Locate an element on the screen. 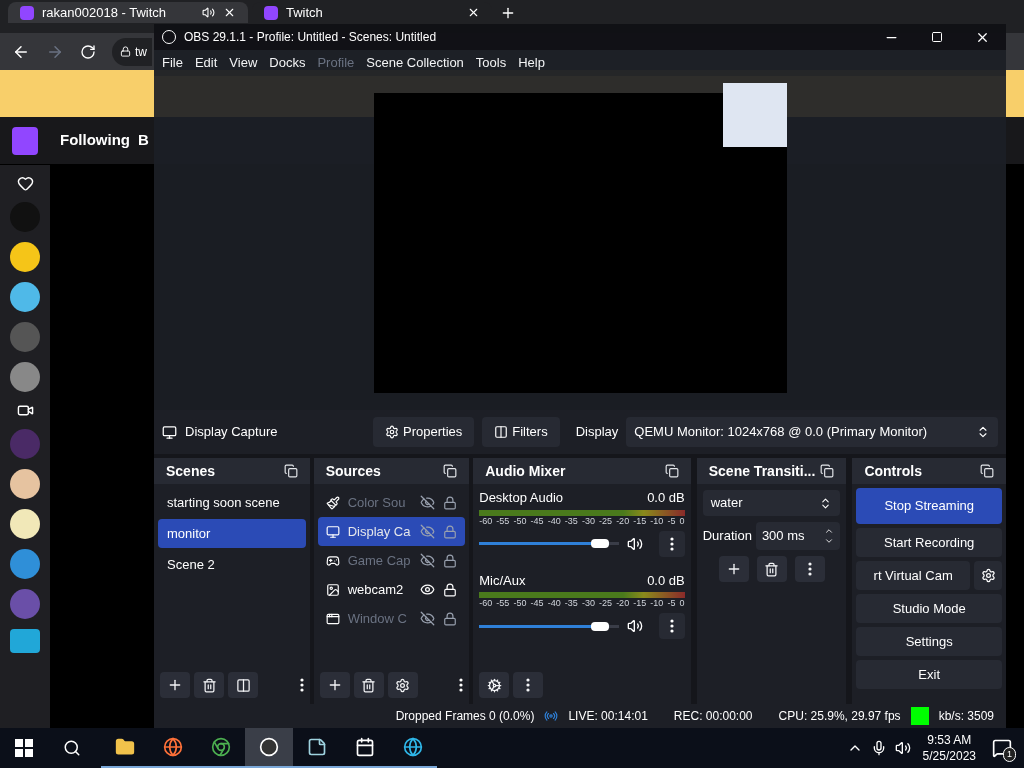  address-bar: tw is located at coordinates (132, 51).